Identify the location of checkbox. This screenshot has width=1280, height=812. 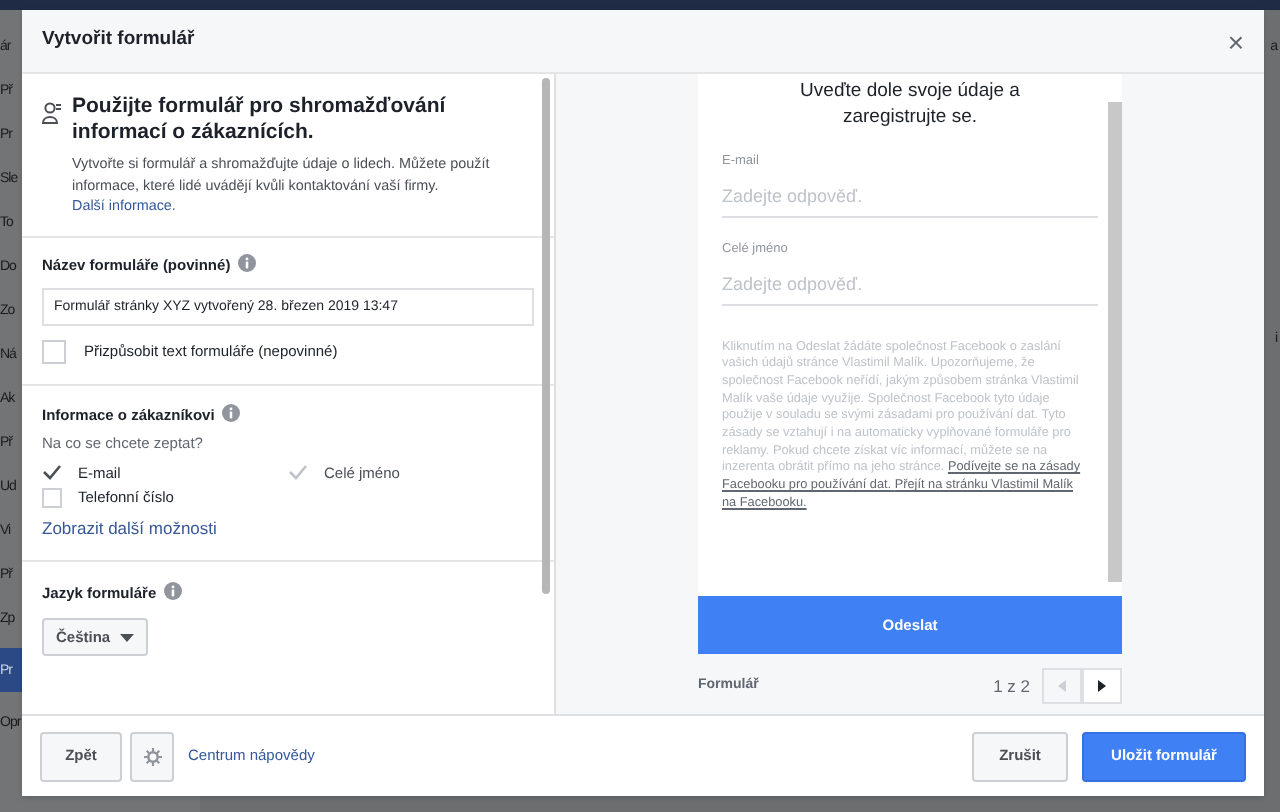
(52, 472).